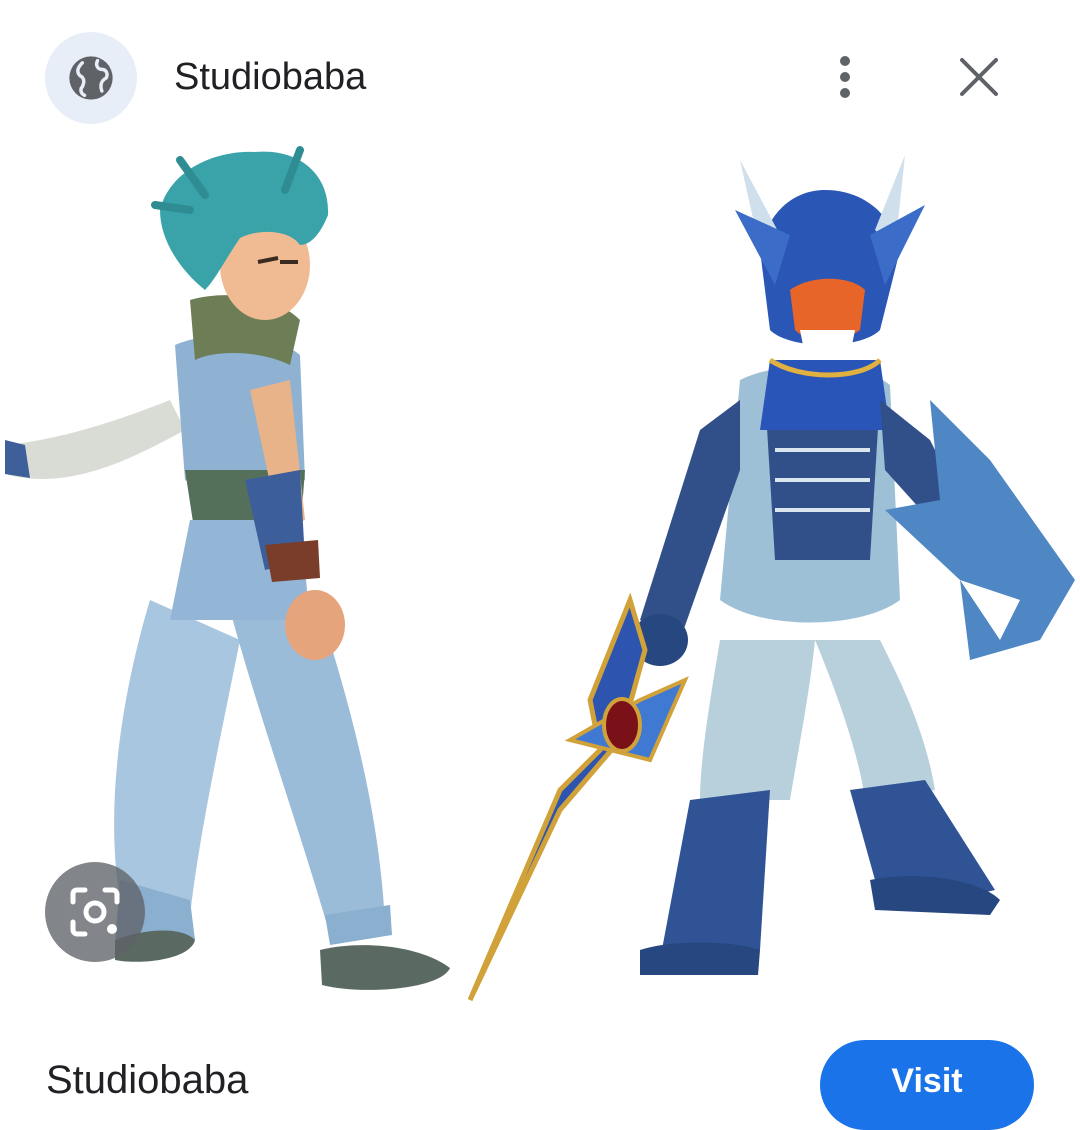  What do you see at coordinates (927, 1085) in the screenshot?
I see `visit-button: Visit` at bounding box center [927, 1085].